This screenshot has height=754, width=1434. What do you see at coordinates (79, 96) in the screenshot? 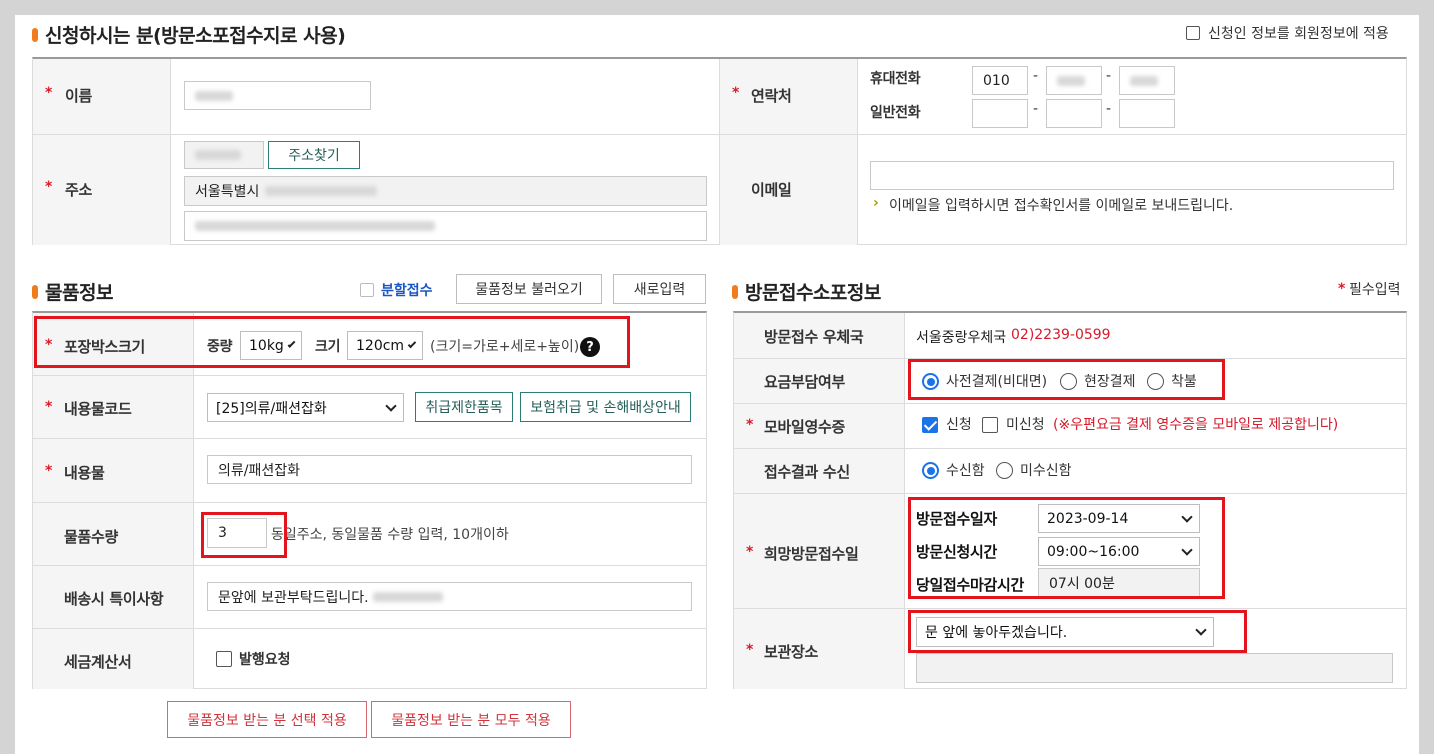
I see `name-label: 이름` at bounding box center [79, 96].